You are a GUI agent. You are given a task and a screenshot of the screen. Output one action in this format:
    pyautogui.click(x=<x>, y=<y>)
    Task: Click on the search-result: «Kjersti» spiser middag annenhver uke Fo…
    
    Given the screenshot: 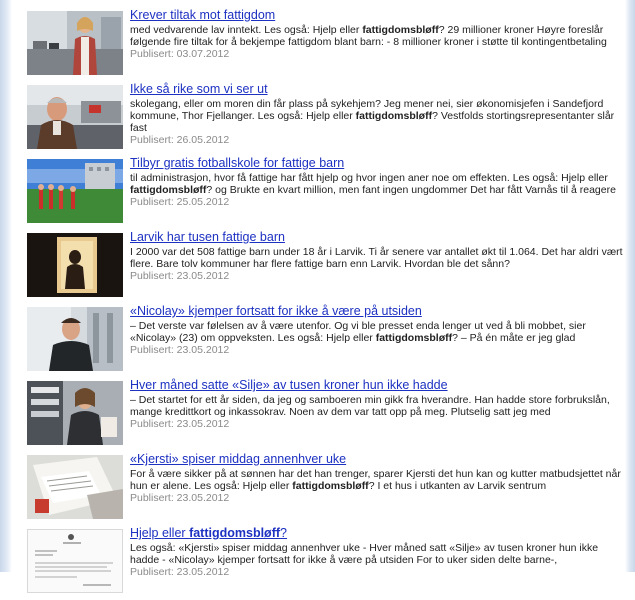 What is the action you would take?
    pyautogui.click(x=327, y=487)
    